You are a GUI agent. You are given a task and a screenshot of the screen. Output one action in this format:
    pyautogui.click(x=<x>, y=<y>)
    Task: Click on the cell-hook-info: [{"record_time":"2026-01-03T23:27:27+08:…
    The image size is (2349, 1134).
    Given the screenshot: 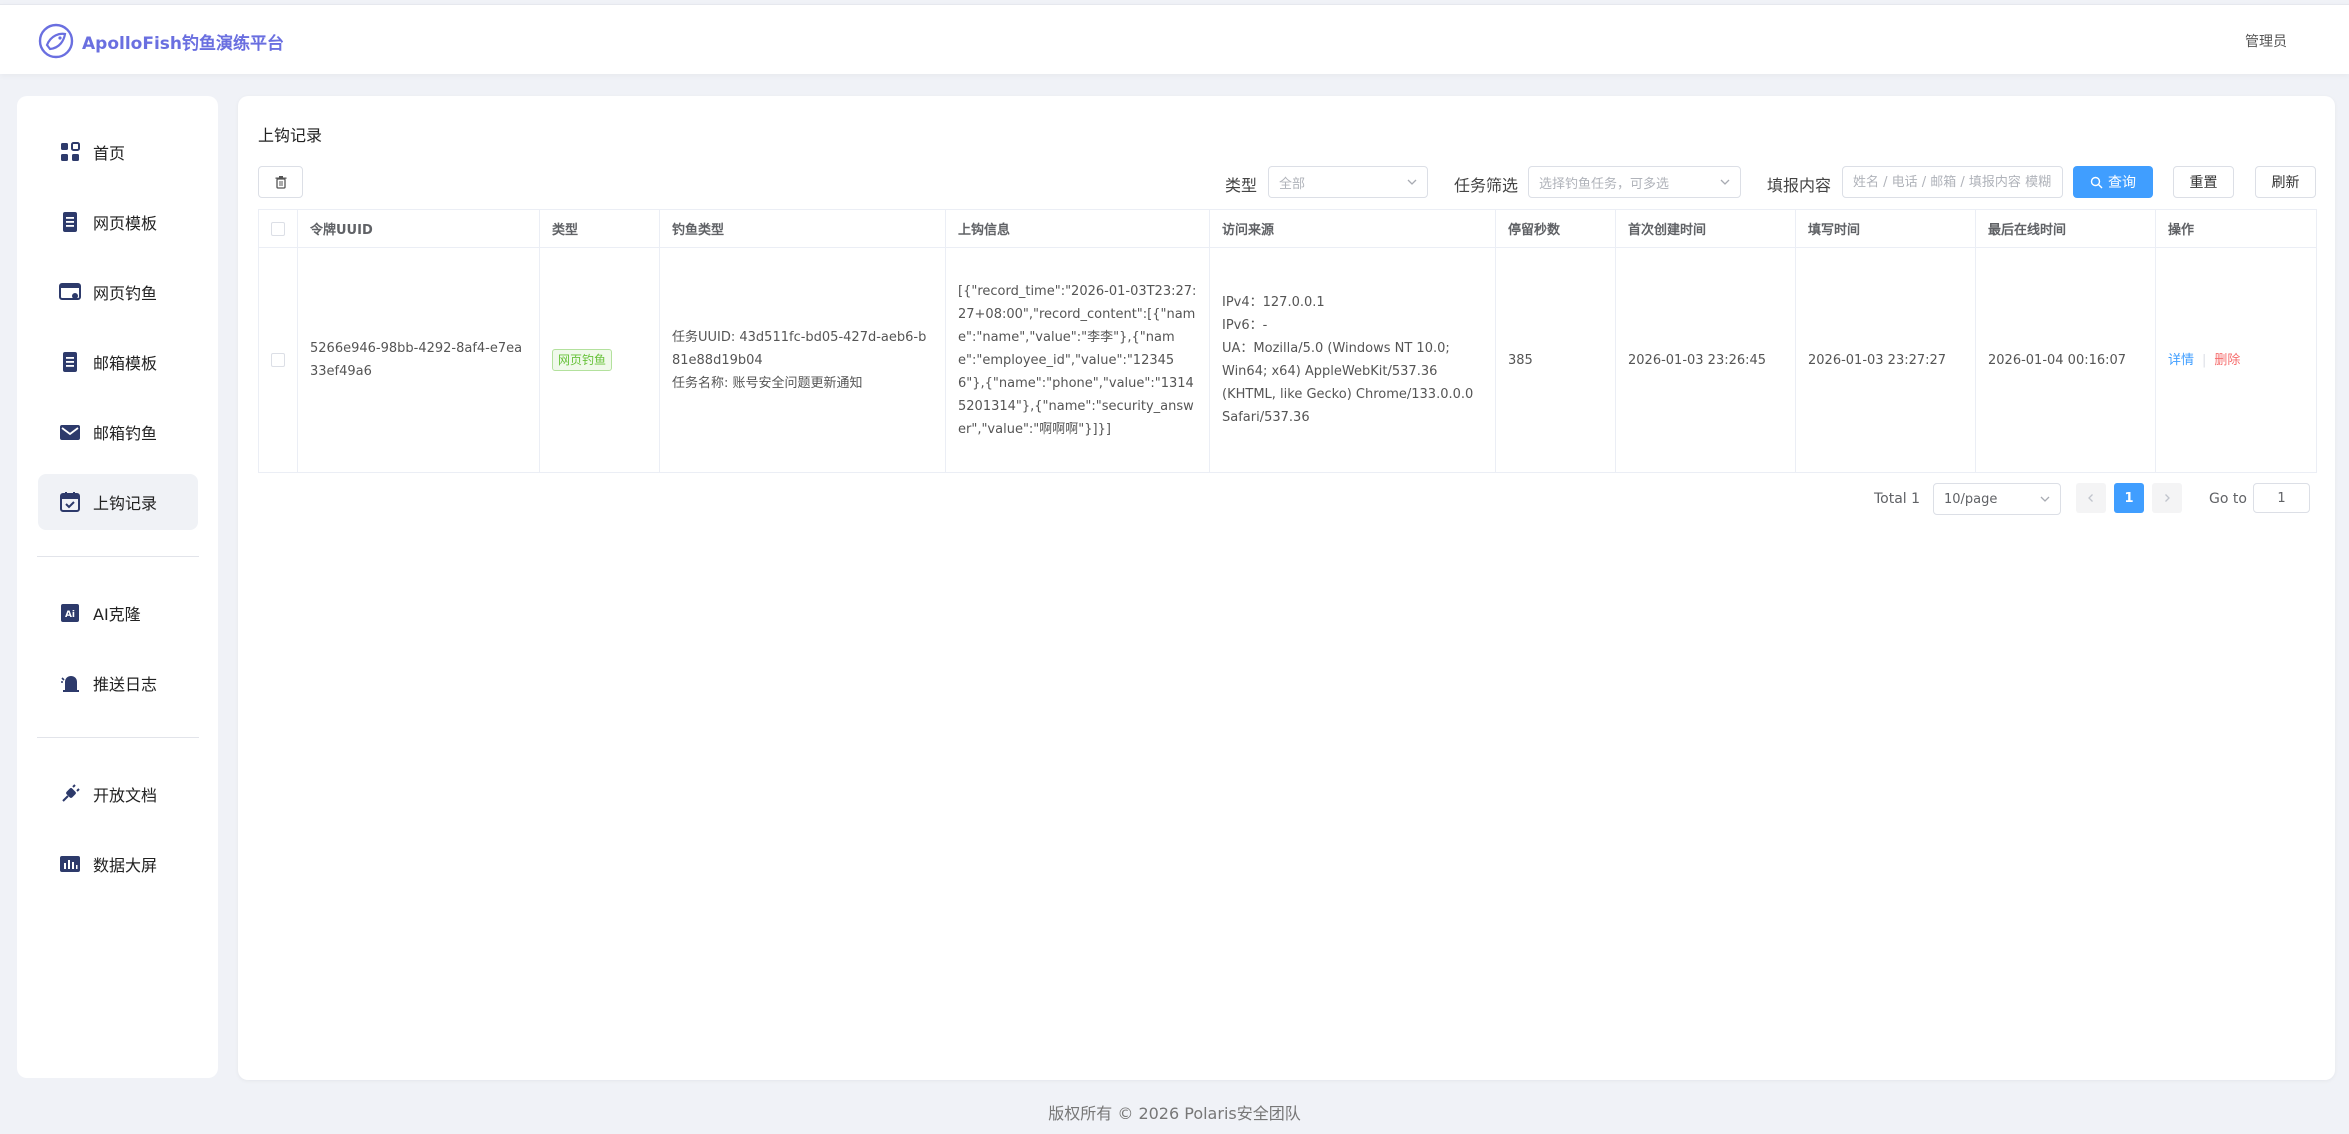 What is the action you would take?
    pyautogui.click(x=1078, y=360)
    